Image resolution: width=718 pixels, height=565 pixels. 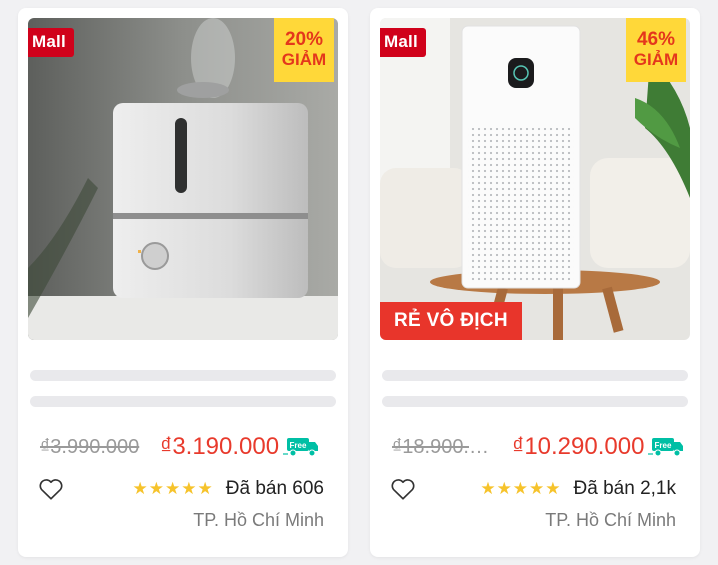 What do you see at coordinates (451, 321) in the screenshot?
I see `promo-banner: RẺ VÔ ĐỊCH` at bounding box center [451, 321].